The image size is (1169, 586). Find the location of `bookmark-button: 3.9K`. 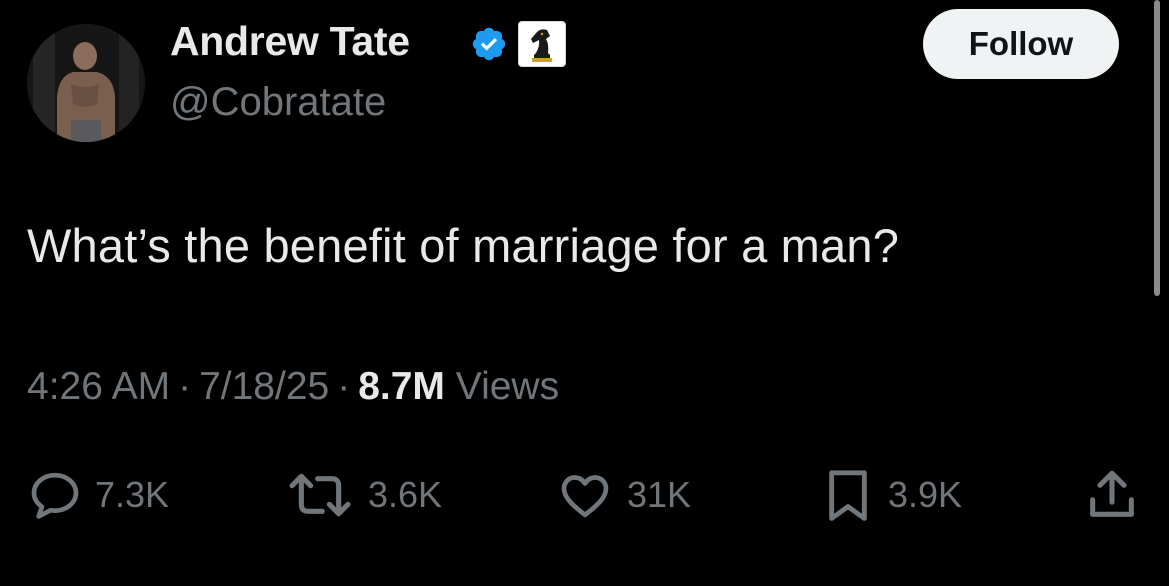

bookmark-button: 3.9K is located at coordinates (891, 495).